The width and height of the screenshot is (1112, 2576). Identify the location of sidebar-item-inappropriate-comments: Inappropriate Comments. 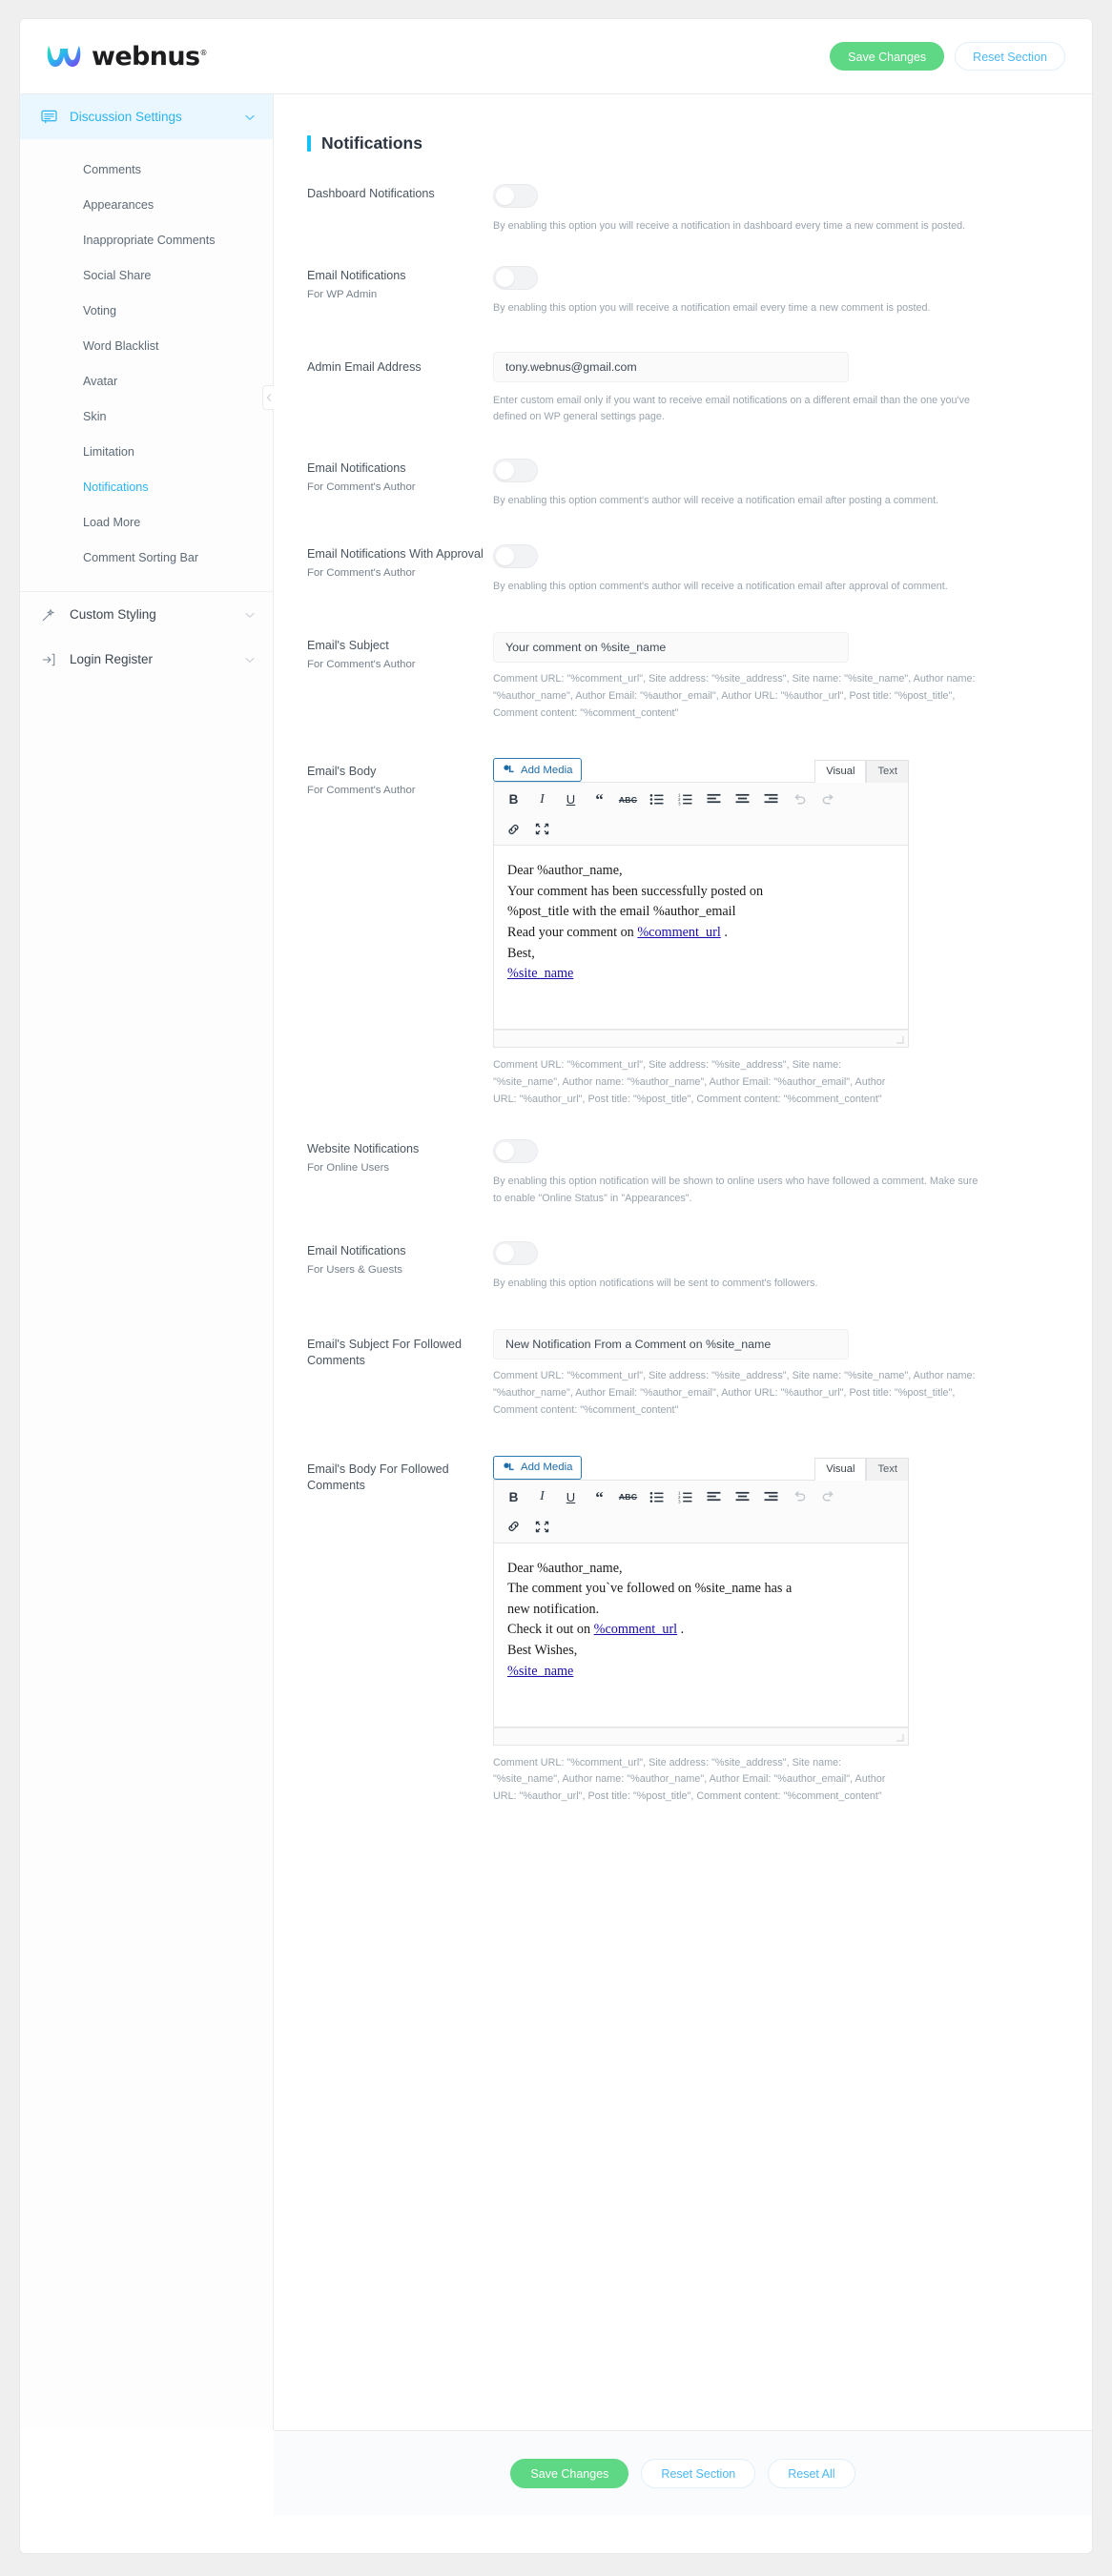
(146, 241).